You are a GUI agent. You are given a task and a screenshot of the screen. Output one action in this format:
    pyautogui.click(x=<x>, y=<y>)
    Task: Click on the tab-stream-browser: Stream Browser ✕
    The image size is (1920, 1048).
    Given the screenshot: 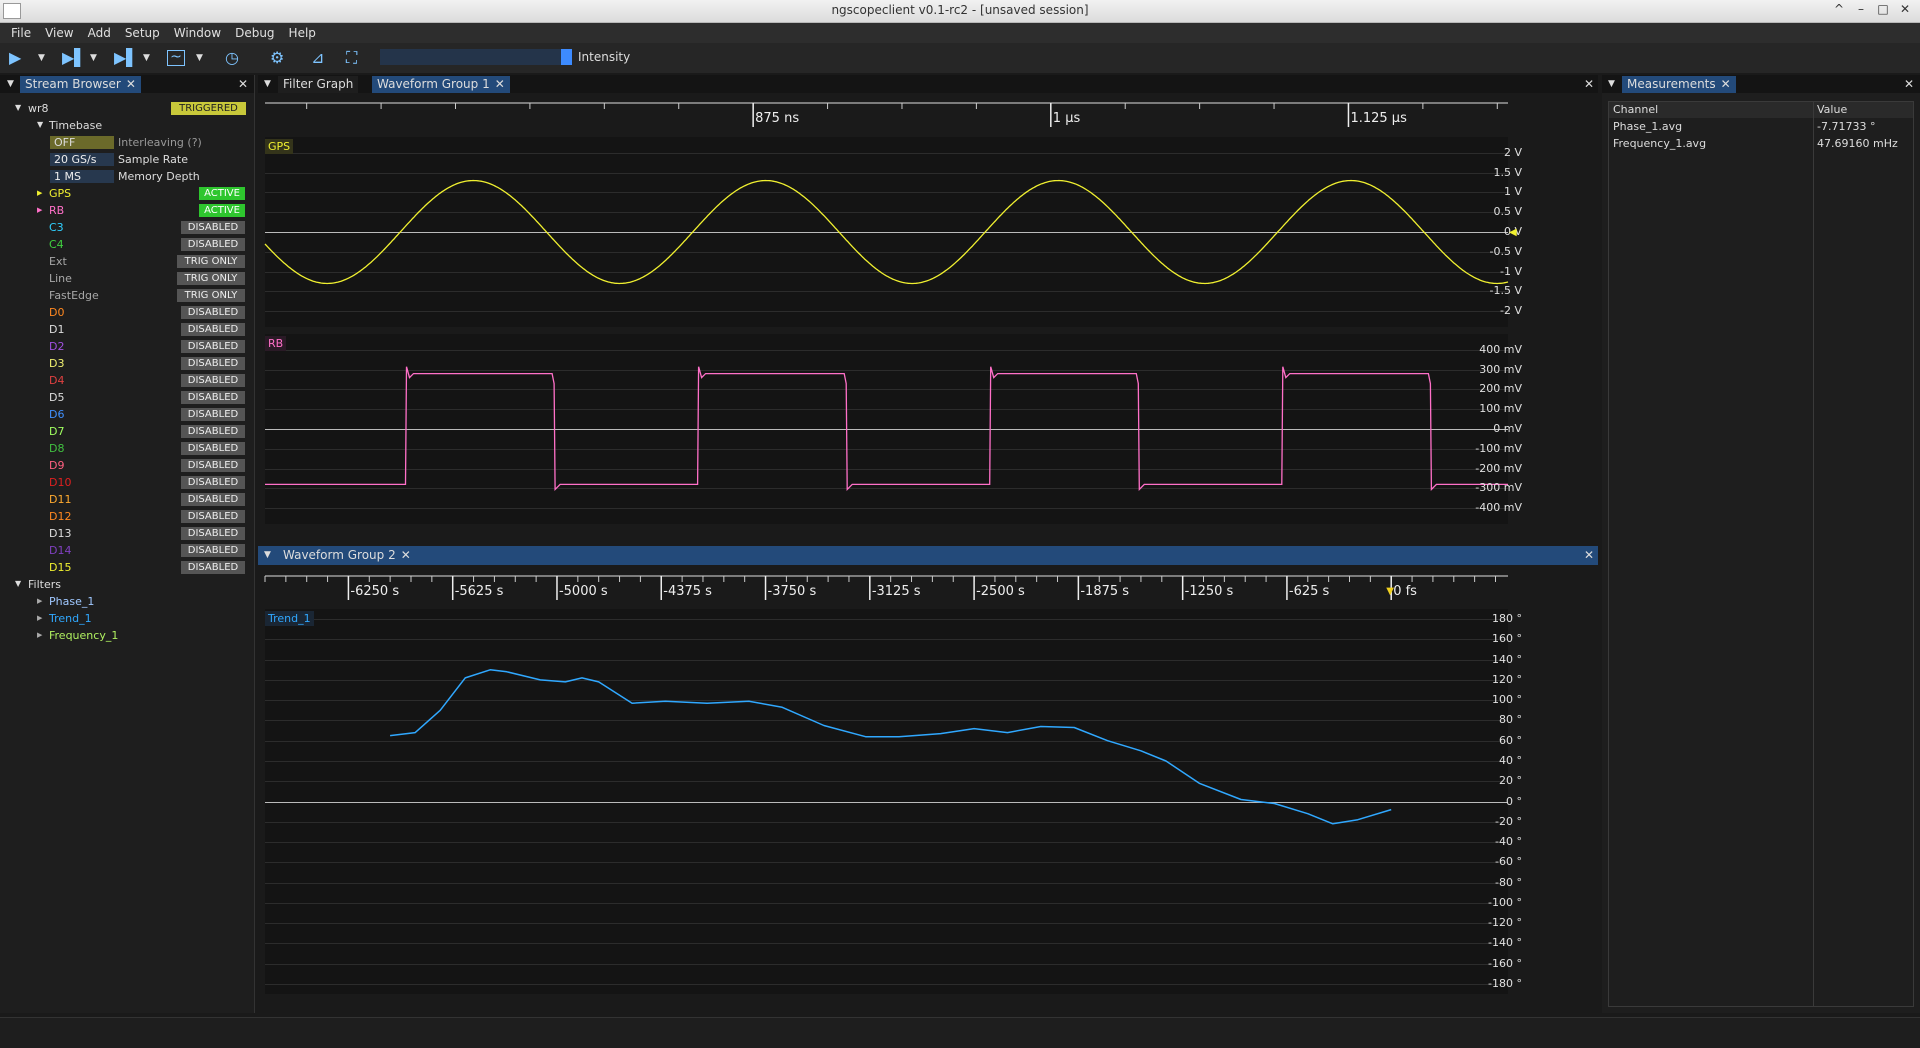 What is the action you would take?
    pyautogui.click(x=80, y=84)
    